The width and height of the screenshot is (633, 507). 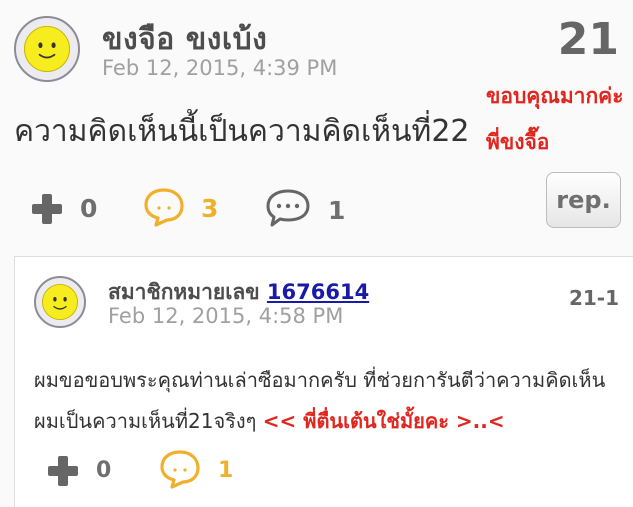 I want to click on plus-count: 0, so click(x=89, y=208).